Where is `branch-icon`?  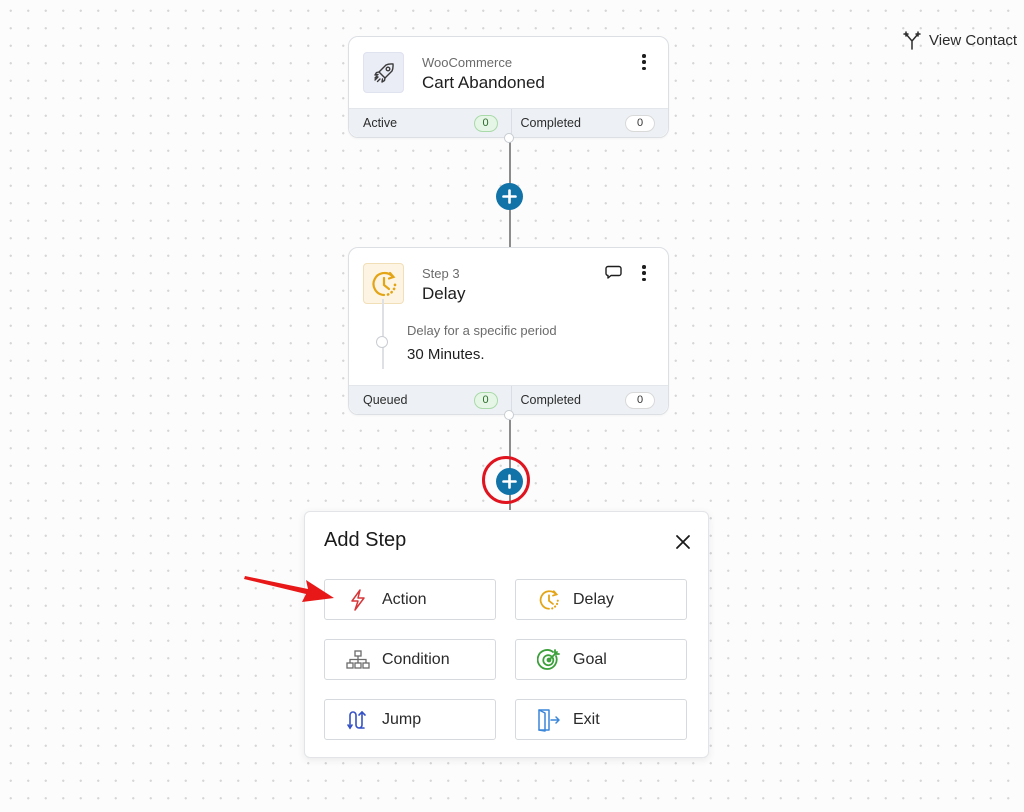
branch-icon is located at coordinates (912, 40).